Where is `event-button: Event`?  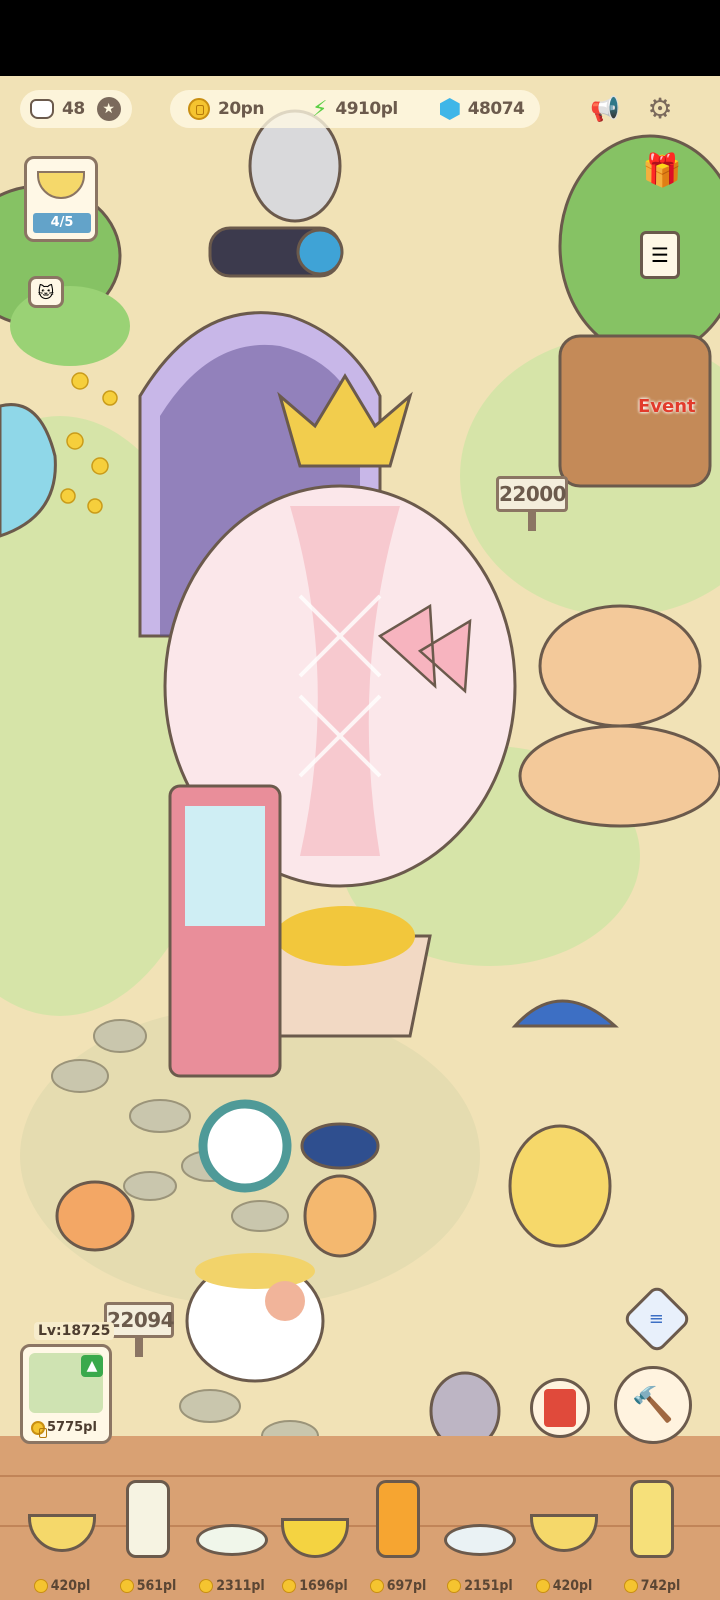
event-button: Event is located at coordinates (668, 414).